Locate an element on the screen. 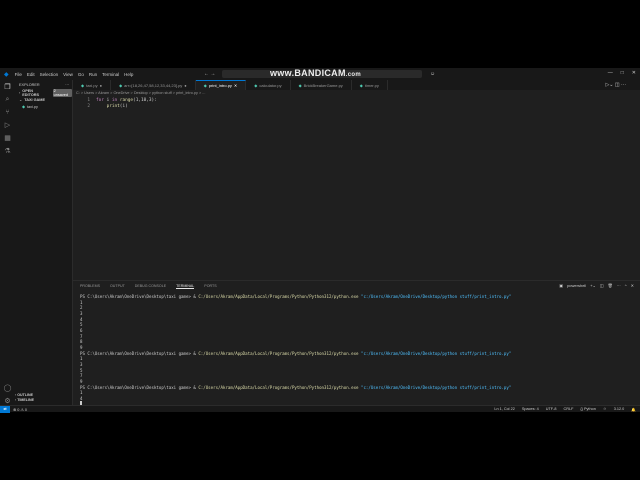 The height and width of the screenshot is (480, 640). terminal-run-output: 1 4 is located at coordinates (81, 395).